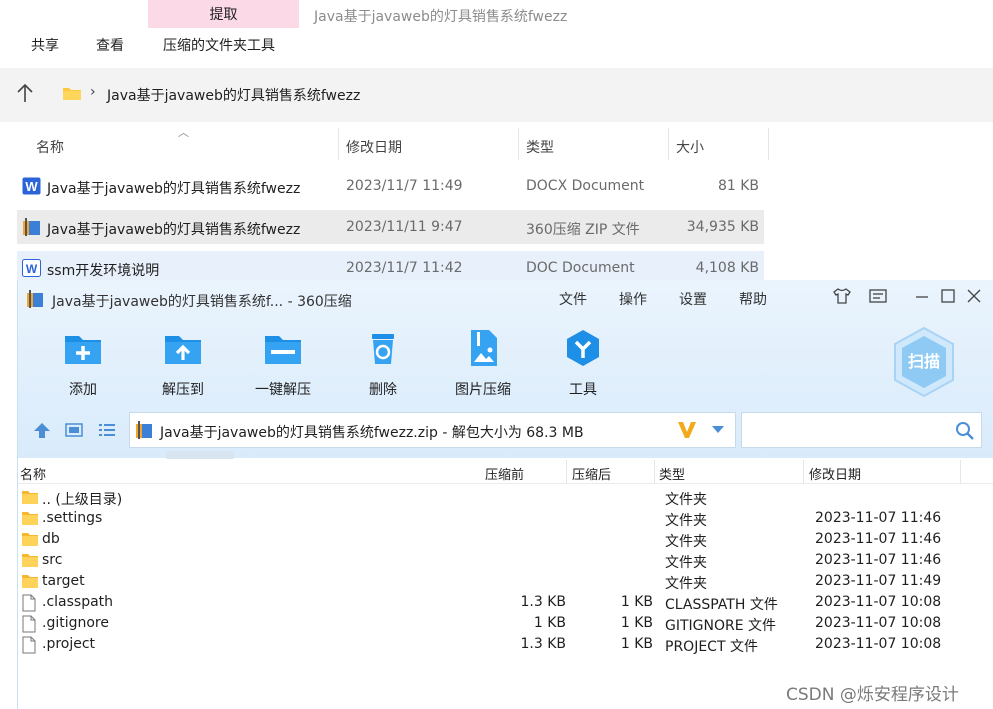 The image size is (993, 709). Describe the element at coordinates (872, 695) in the screenshot. I see `watermark: CSDN @烁安程序设计` at that location.